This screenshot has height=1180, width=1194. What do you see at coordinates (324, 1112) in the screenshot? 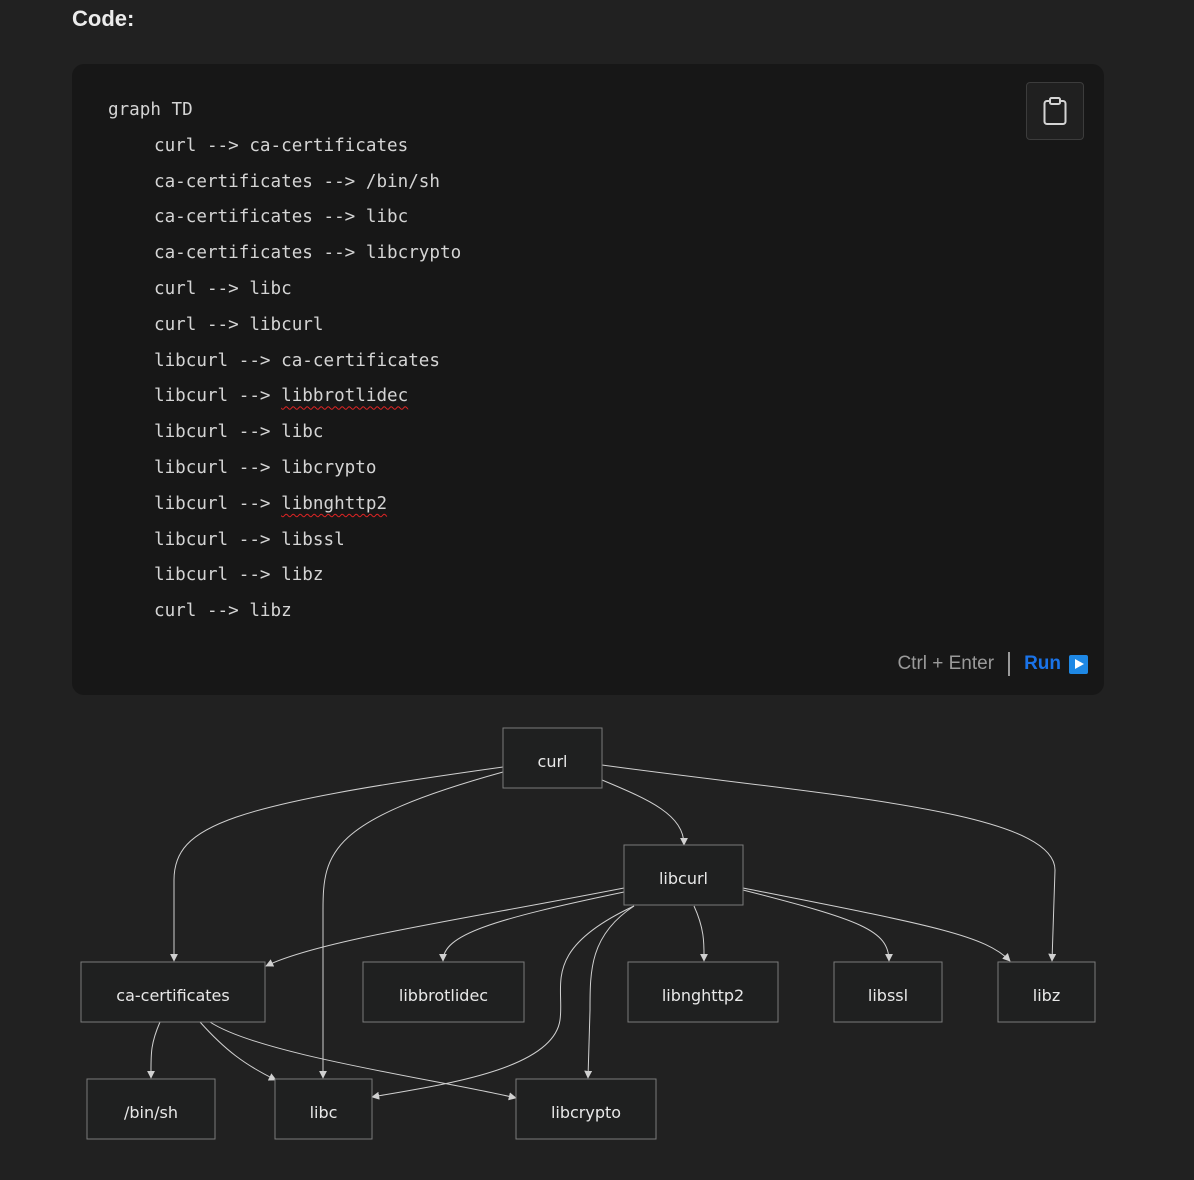
I see `node-label: libc` at bounding box center [324, 1112].